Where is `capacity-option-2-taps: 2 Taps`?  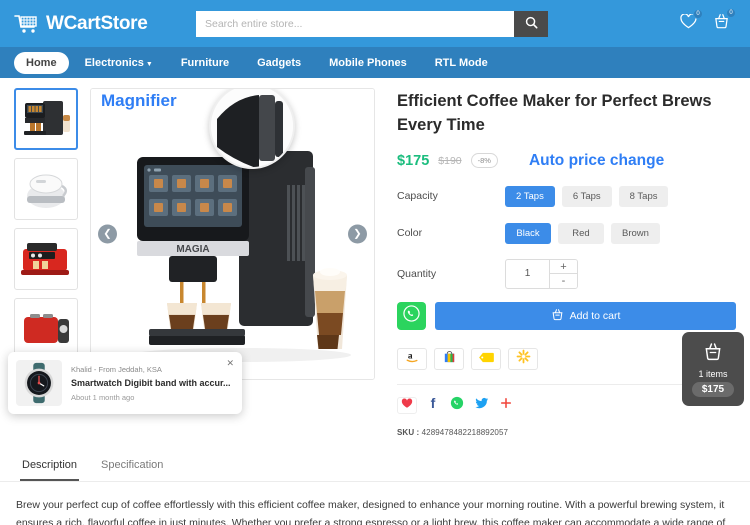
capacity-option-2-taps: 2 Taps is located at coordinates (530, 196).